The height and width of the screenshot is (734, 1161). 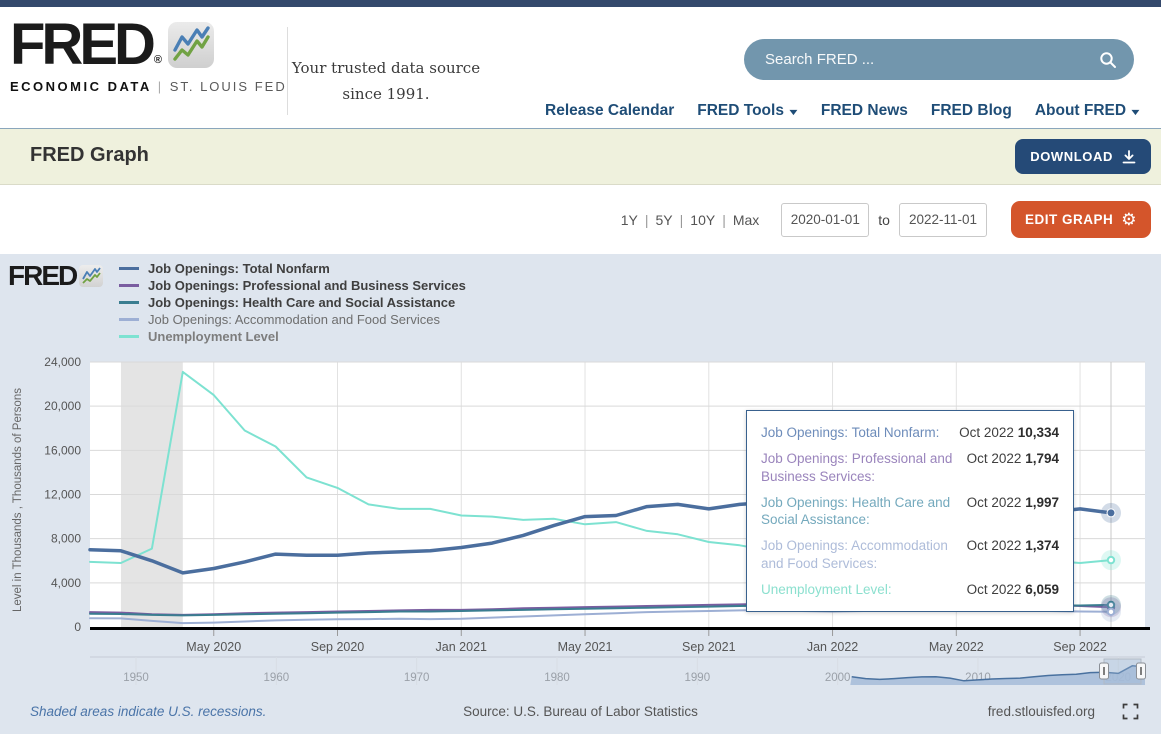 What do you see at coordinates (910, 589) in the screenshot?
I see `tooltip-row: Unemployment Level: Oct 2022 6,059` at bounding box center [910, 589].